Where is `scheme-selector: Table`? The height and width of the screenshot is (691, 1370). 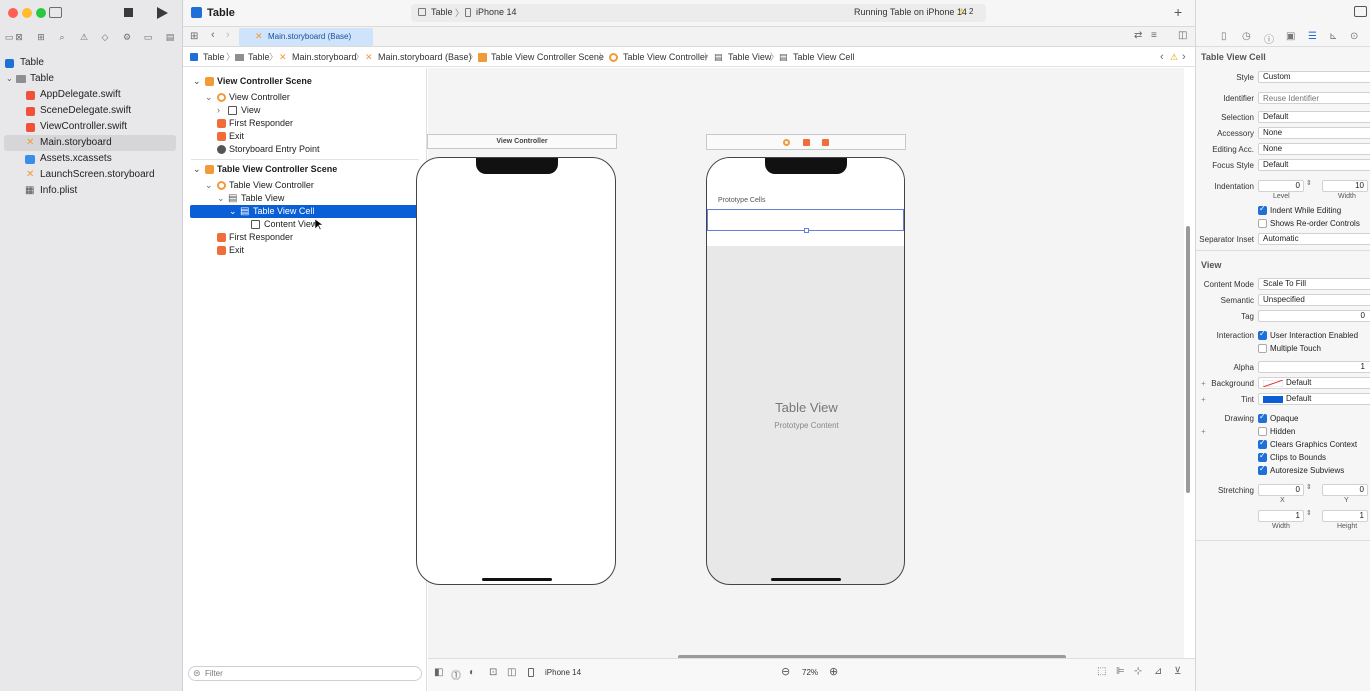
scheme-selector: Table is located at coordinates (442, 12).